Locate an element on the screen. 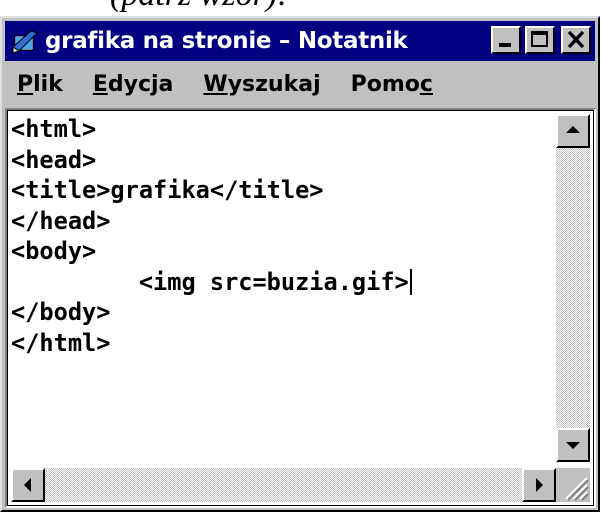 The image size is (601, 512). minimize-icon is located at coordinates (505, 45).